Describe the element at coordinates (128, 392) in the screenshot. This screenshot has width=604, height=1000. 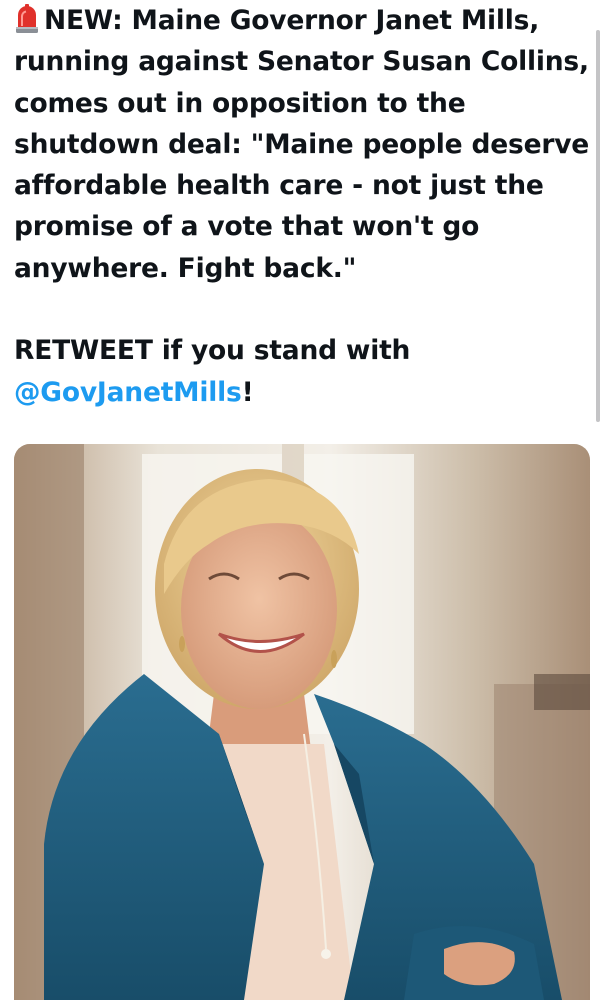
I see `mention-link: @GovJanetMills` at that location.